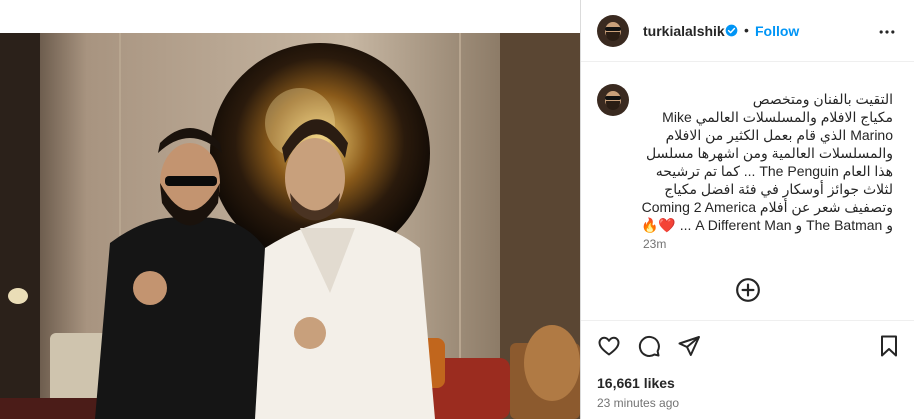 This screenshot has height=419, width=914. I want to click on caption-line: Marino الذي قام بعمل الكثير من الافلام, so click(779, 135).